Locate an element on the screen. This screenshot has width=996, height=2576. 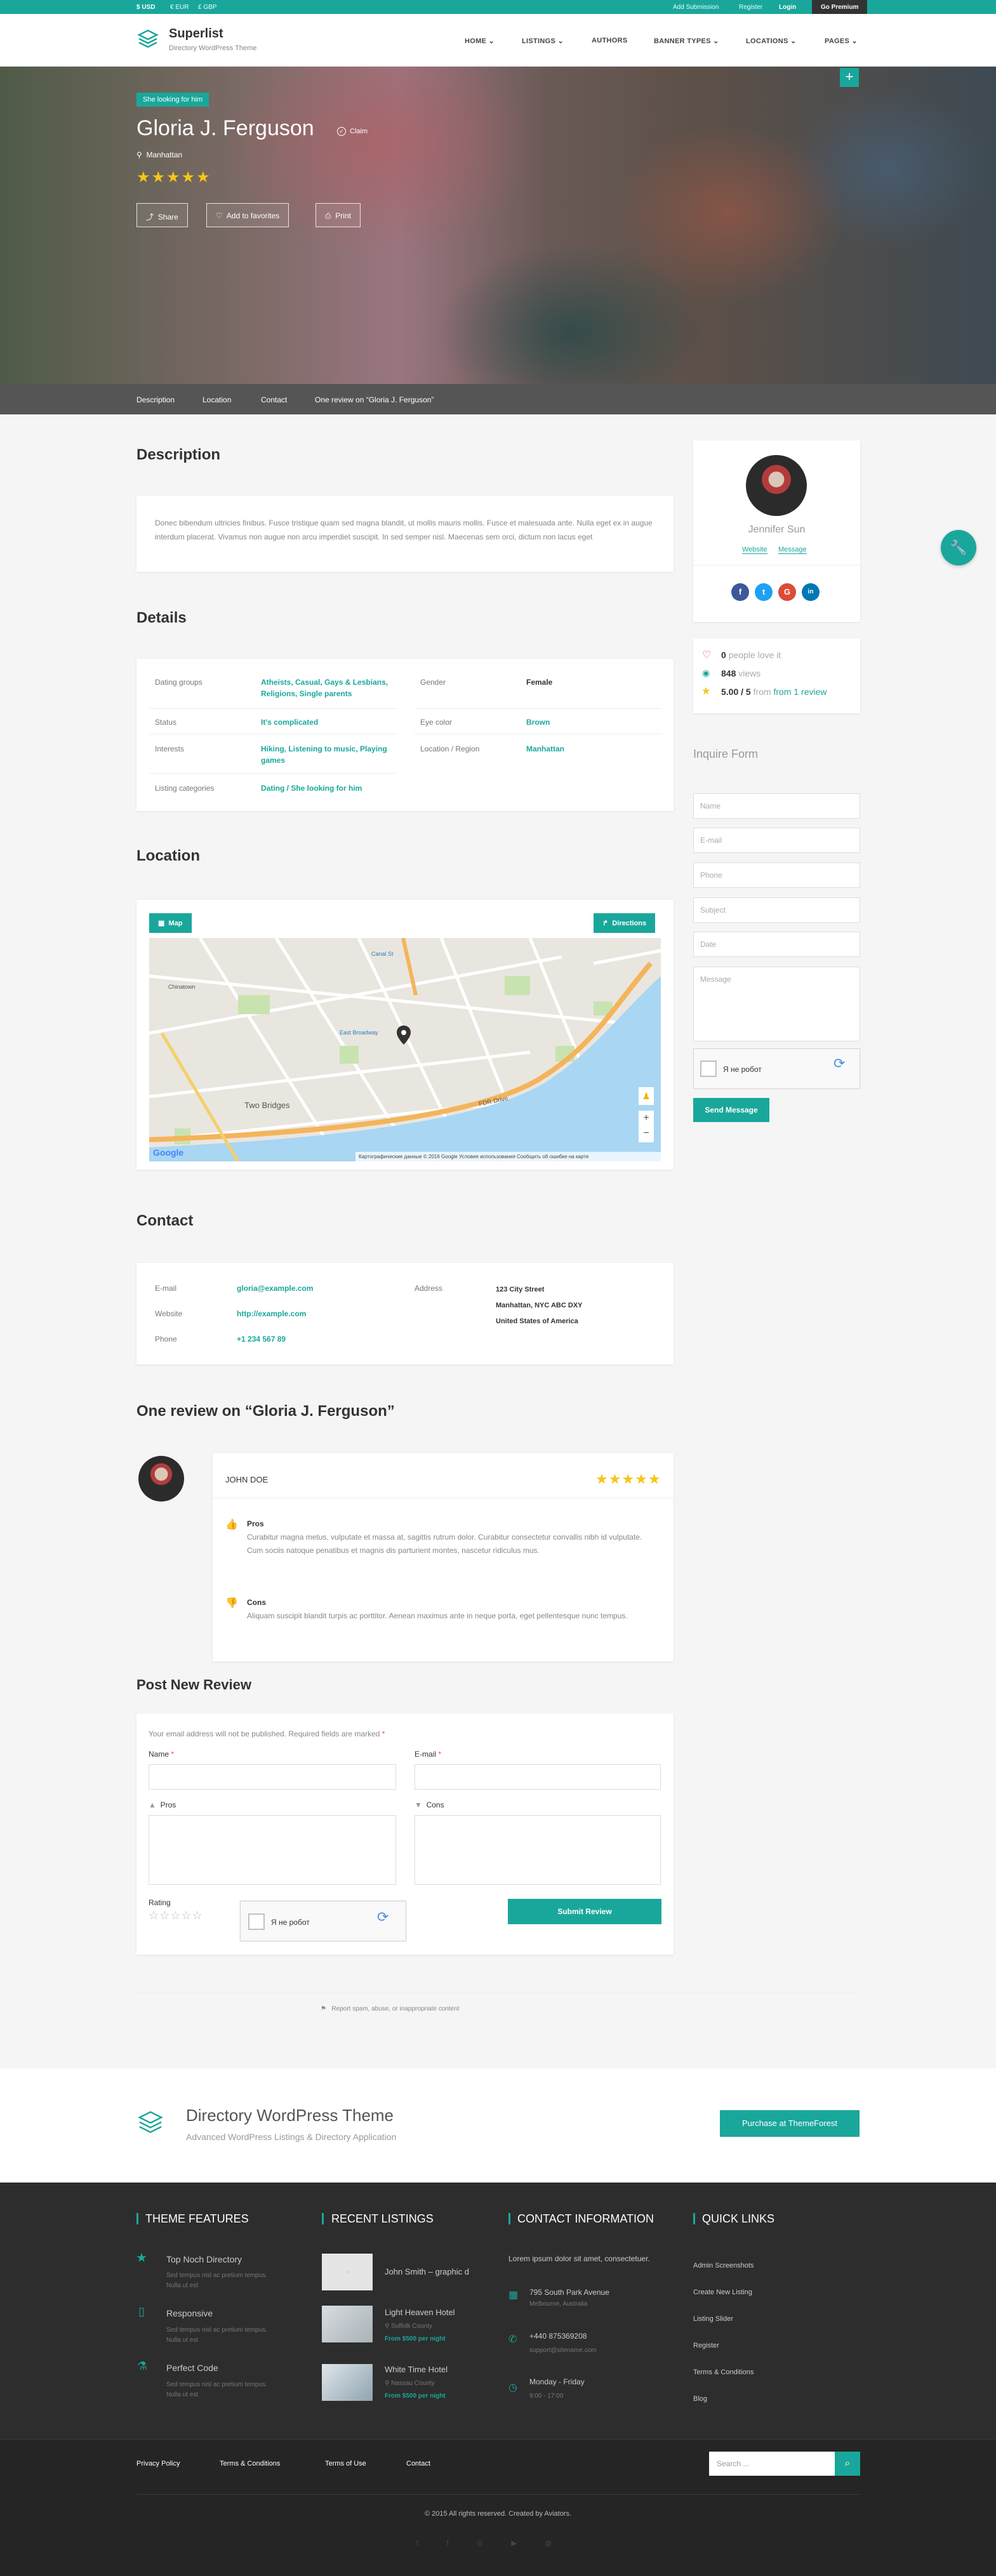
add-to-favorites-button: ♡ Add to favorites is located at coordinates (247, 215).